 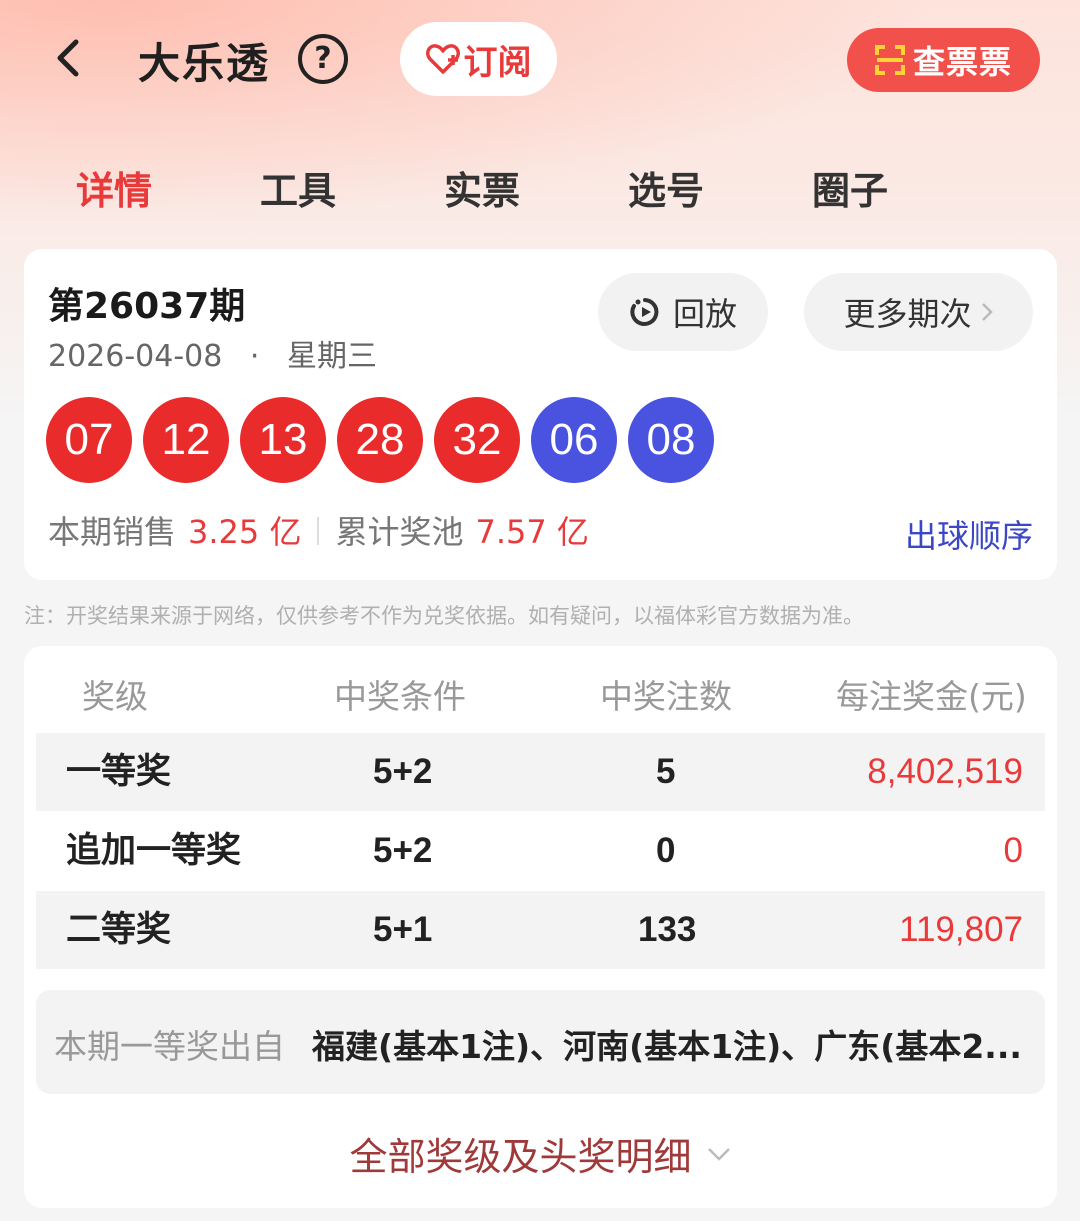 I want to click on front-ball: 28, so click(x=380, y=440).